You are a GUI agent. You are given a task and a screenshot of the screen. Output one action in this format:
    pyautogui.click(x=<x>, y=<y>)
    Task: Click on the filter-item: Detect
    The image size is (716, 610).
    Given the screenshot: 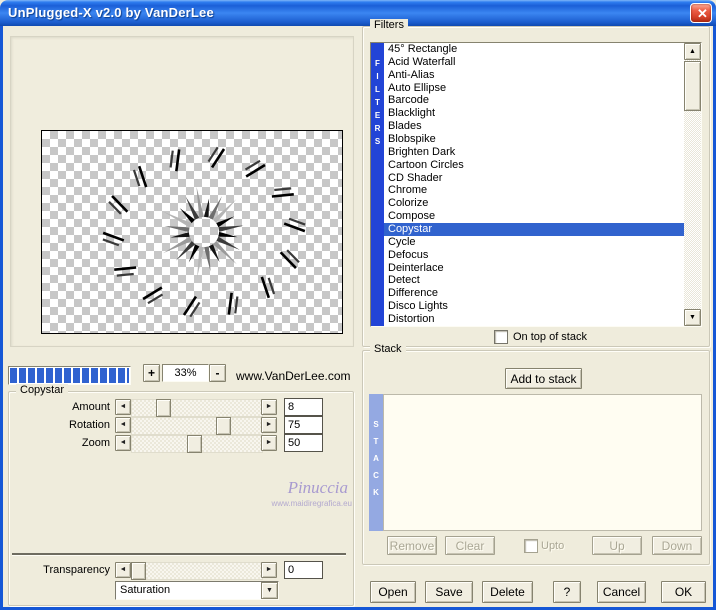 What is the action you would take?
    pyautogui.click(x=534, y=280)
    